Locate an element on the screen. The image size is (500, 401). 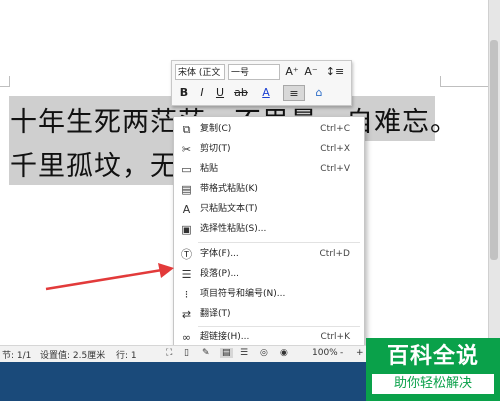
zoom-level: 100% is located at coordinates (325, 353).